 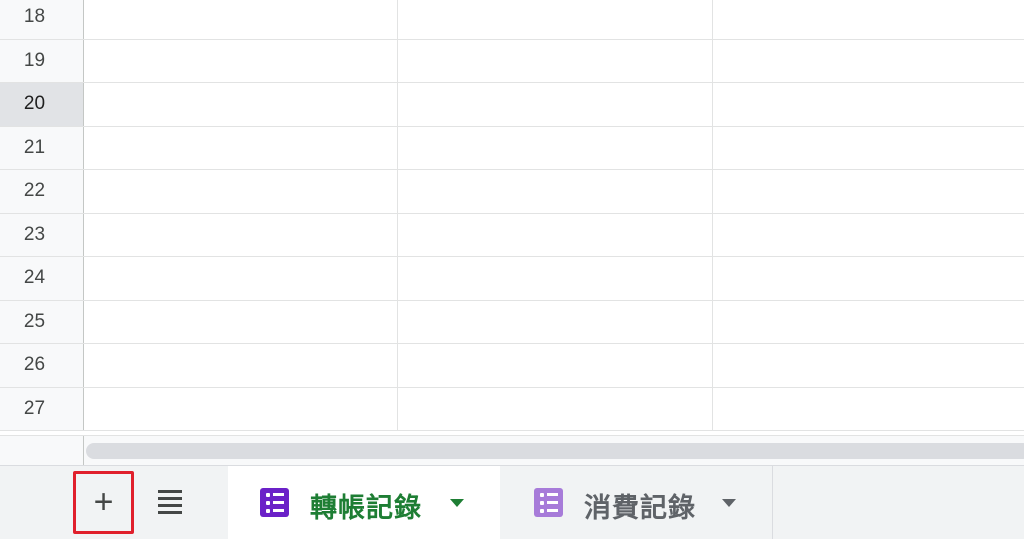 I want to click on row-header: 27, so click(x=42, y=408).